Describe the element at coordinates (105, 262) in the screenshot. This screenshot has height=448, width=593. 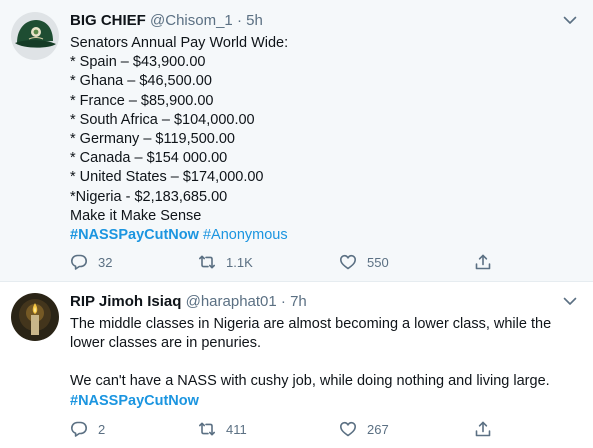
I see `reply-count: 32` at that location.